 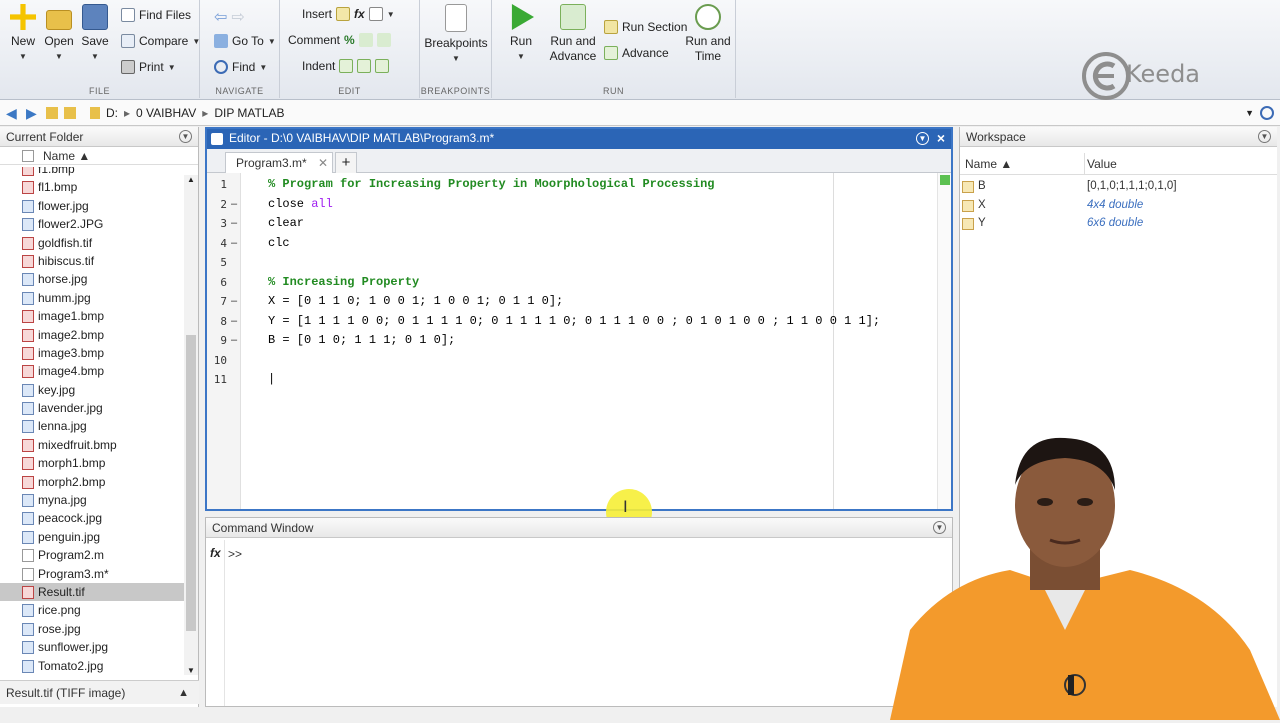 What do you see at coordinates (92, 445) in the screenshot?
I see `file-list-item: mixedfruit.bmp` at bounding box center [92, 445].